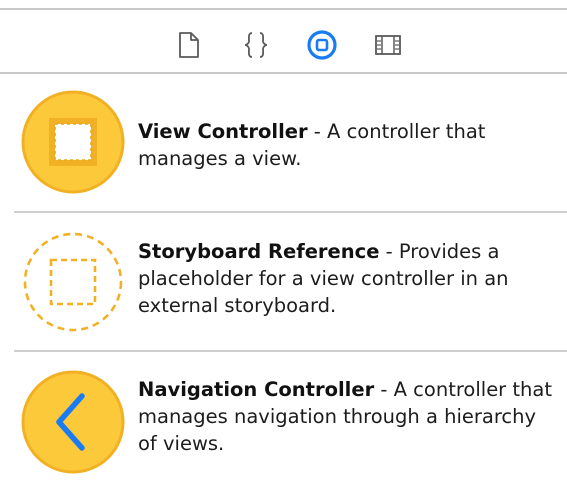  Describe the element at coordinates (283, 41) in the screenshot. I see `library-toolbar` at that location.